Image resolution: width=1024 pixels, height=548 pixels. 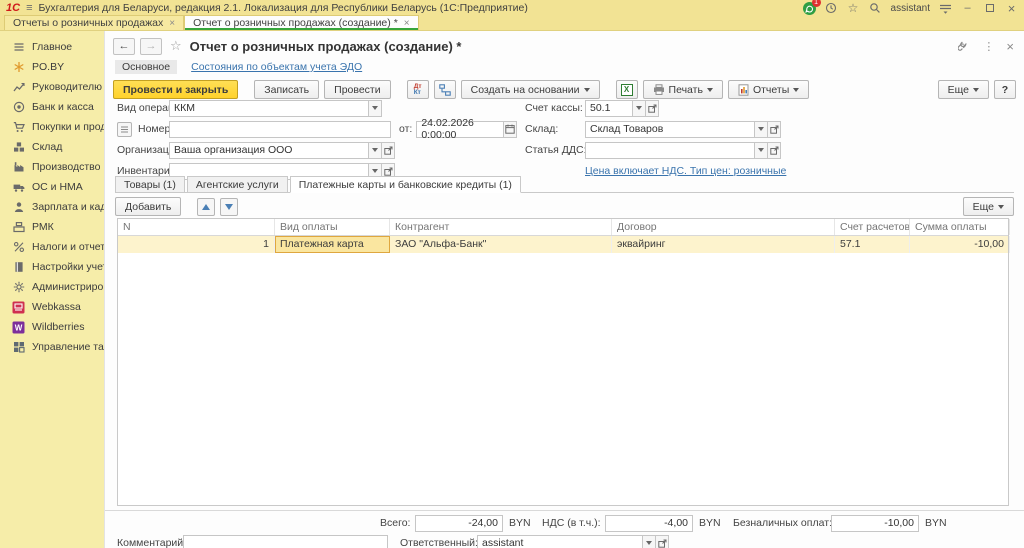 I want to click on save-button: Записать, so click(x=287, y=89).